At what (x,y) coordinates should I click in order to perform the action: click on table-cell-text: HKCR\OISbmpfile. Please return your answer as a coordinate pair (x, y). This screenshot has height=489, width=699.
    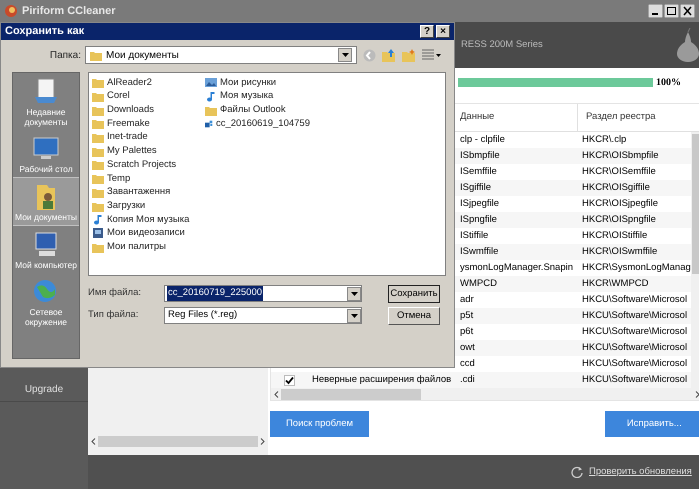
    Looking at the image, I should click on (620, 155).